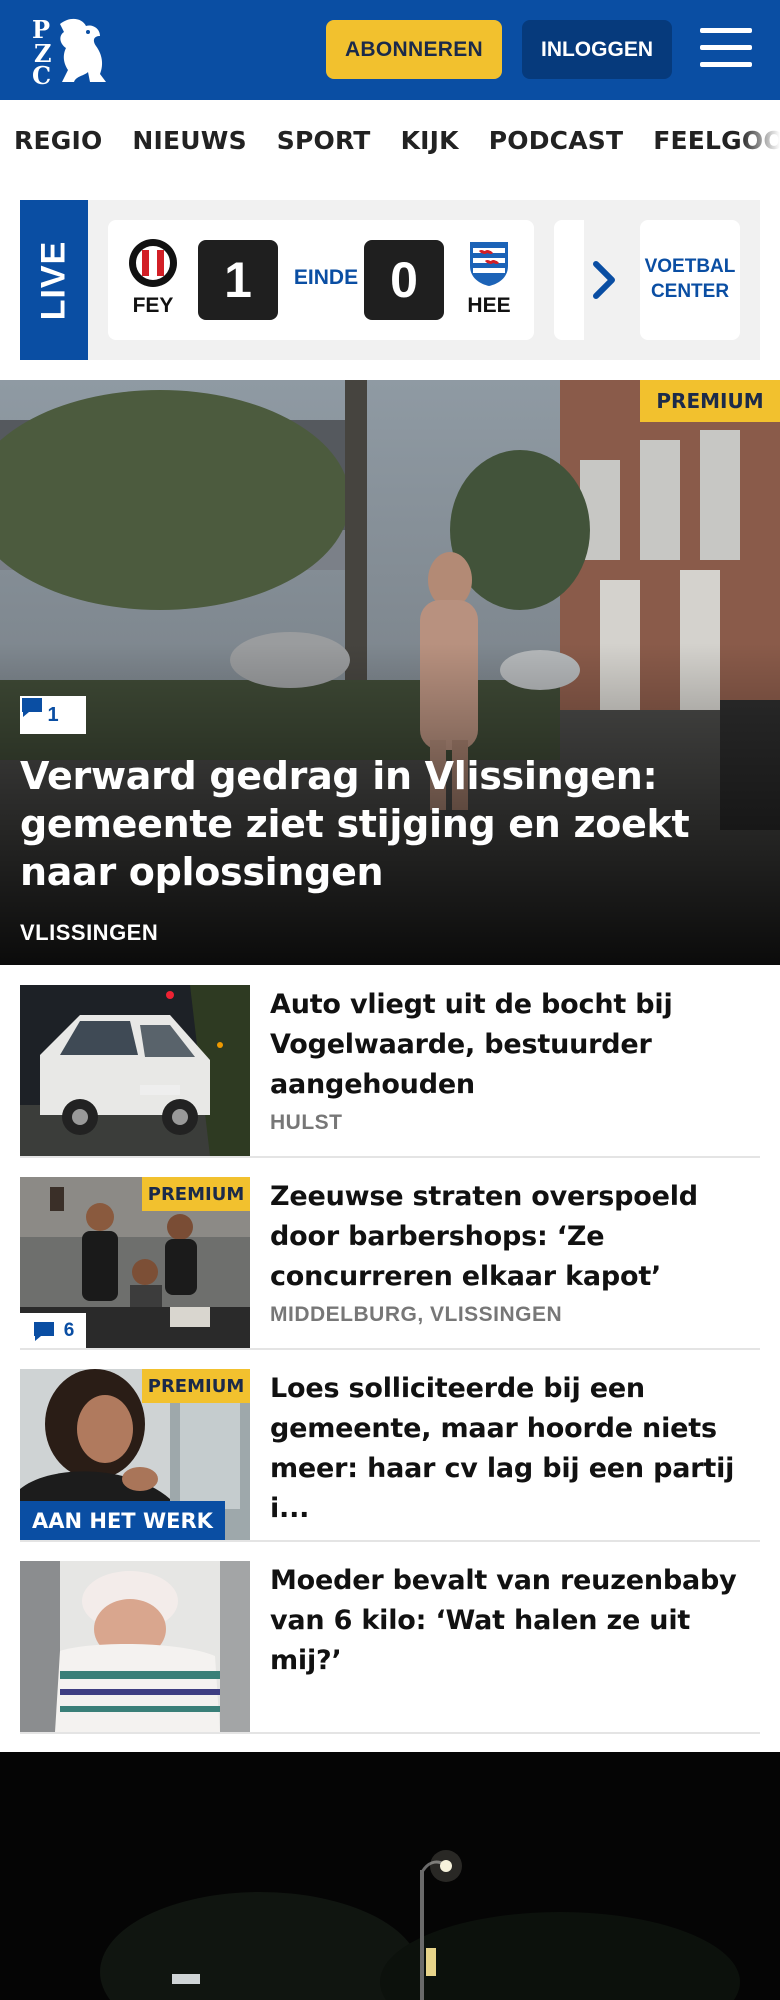  I want to click on comment-count: 6, so click(69, 1330).